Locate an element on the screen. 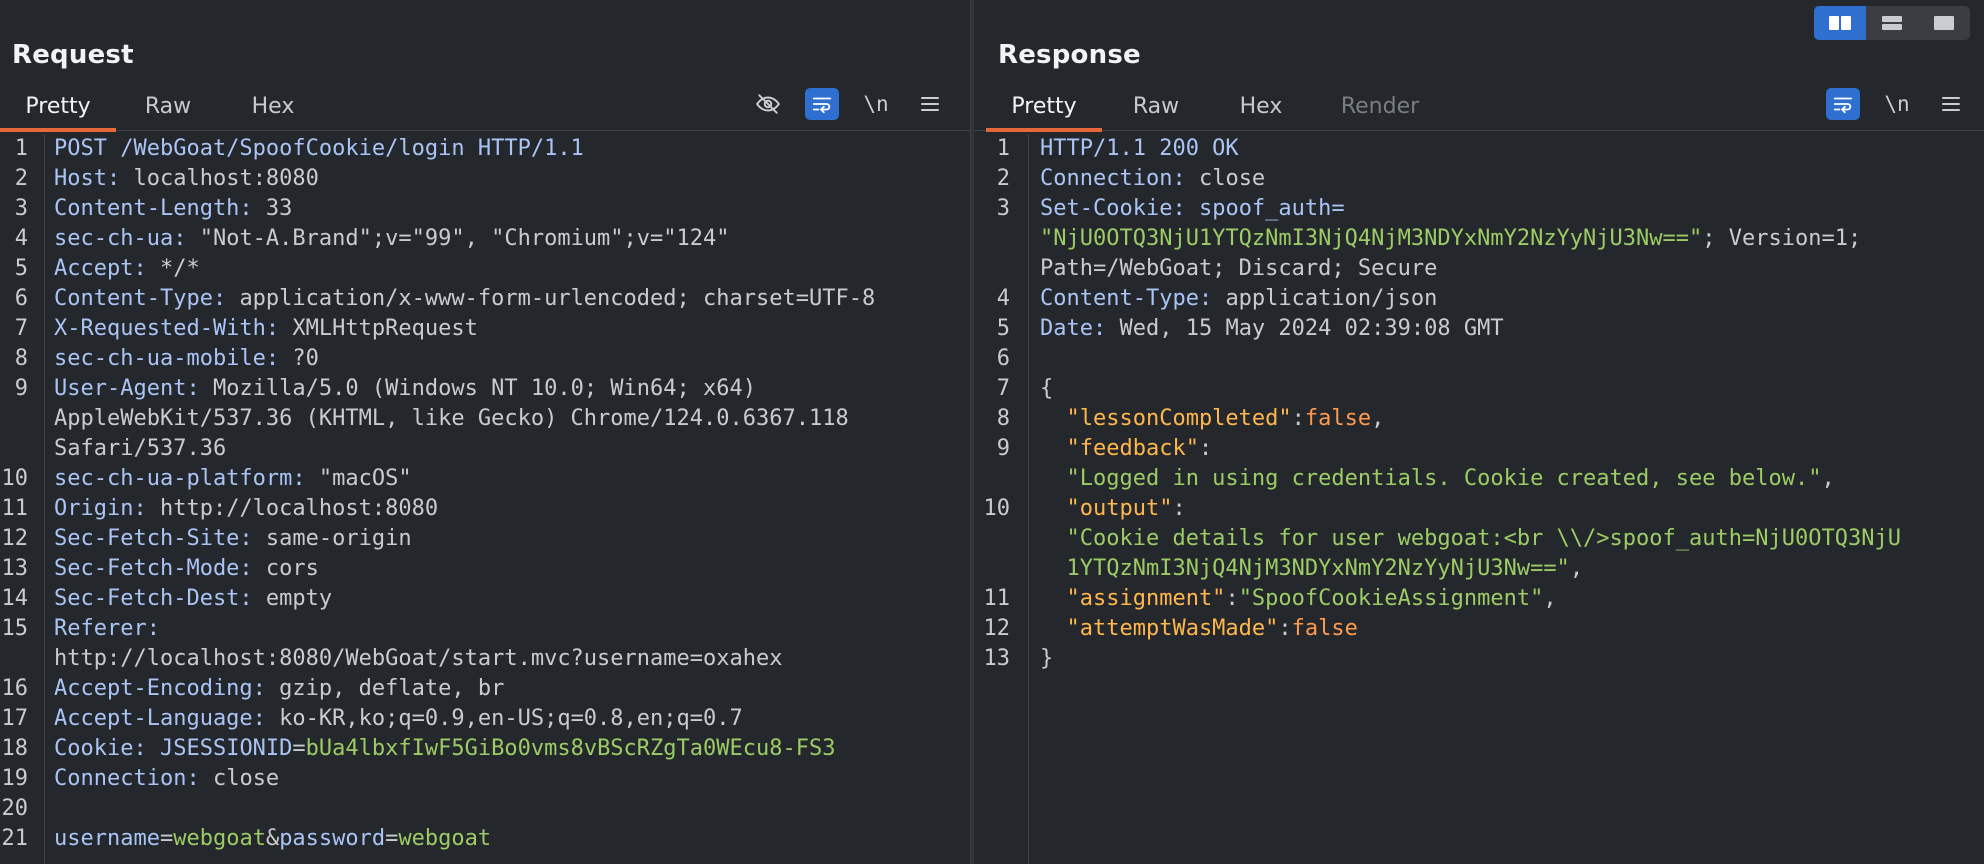 This screenshot has height=864, width=1984. code-text: Safari/537.36 is located at coordinates (140, 449).